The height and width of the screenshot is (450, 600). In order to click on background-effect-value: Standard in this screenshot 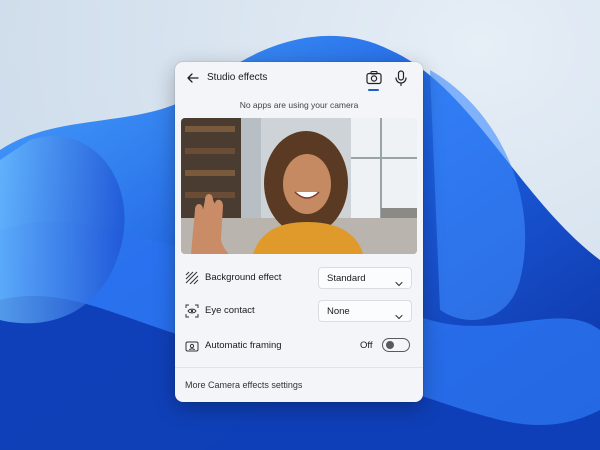, I will do `click(346, 278)`.